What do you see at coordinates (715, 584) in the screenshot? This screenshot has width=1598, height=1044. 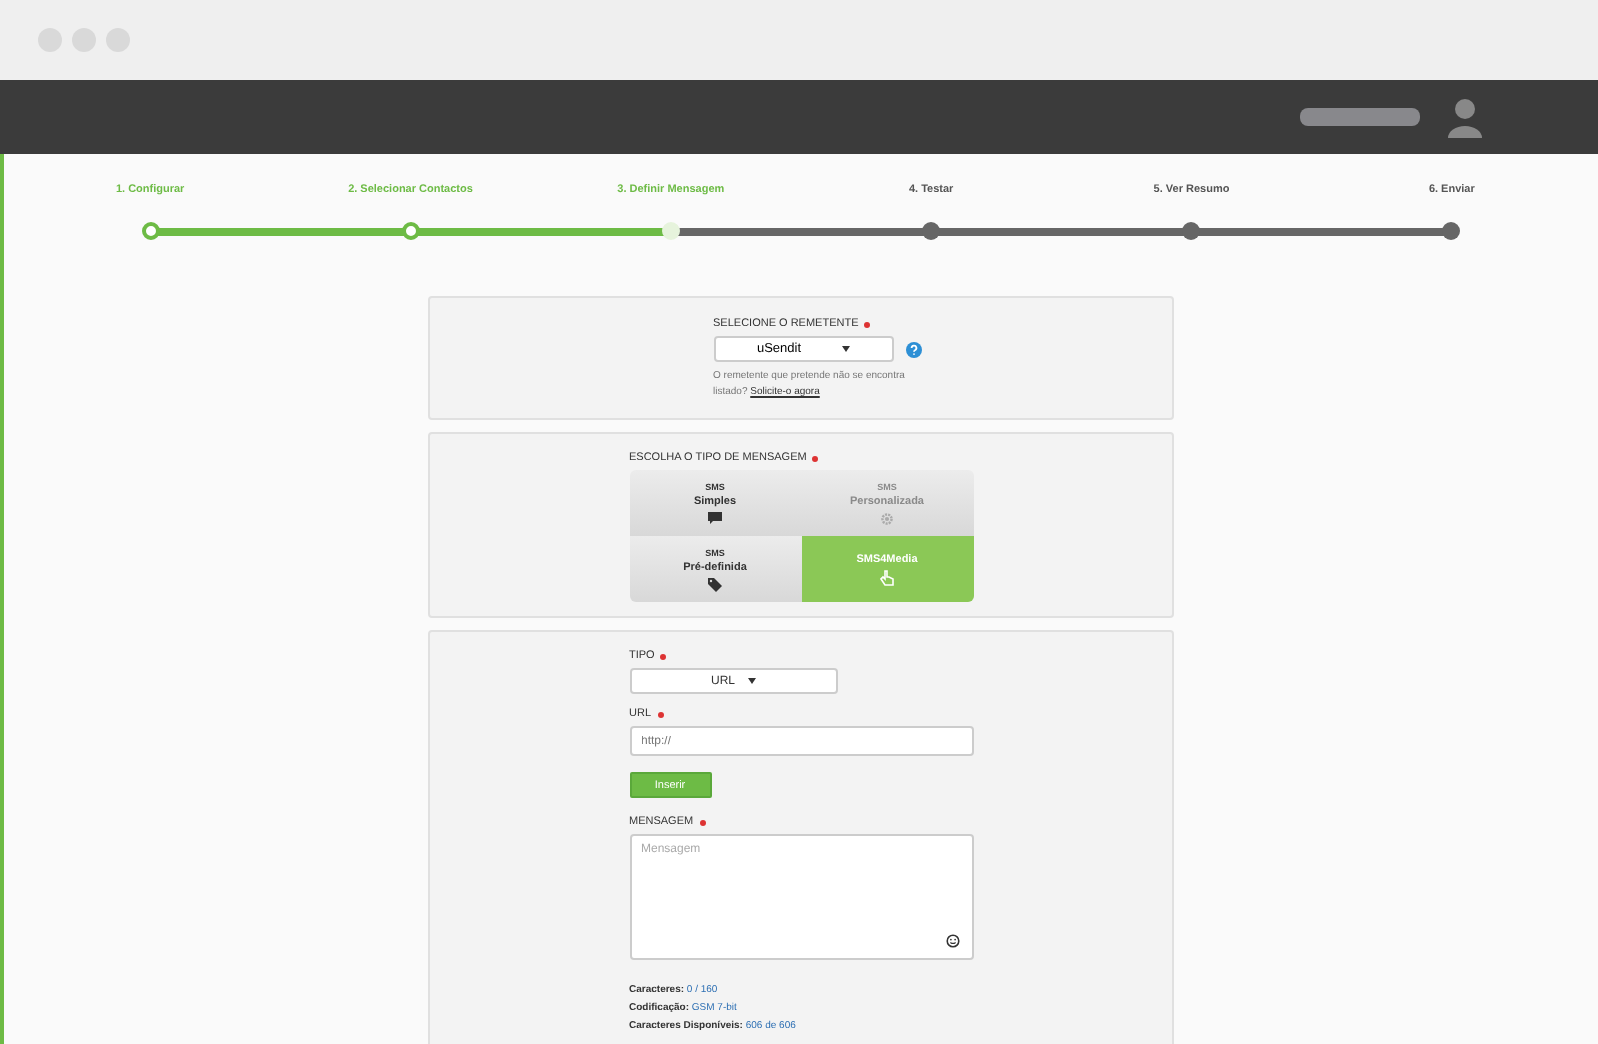 I see `tag-icon` at bounding box center [715, 584].